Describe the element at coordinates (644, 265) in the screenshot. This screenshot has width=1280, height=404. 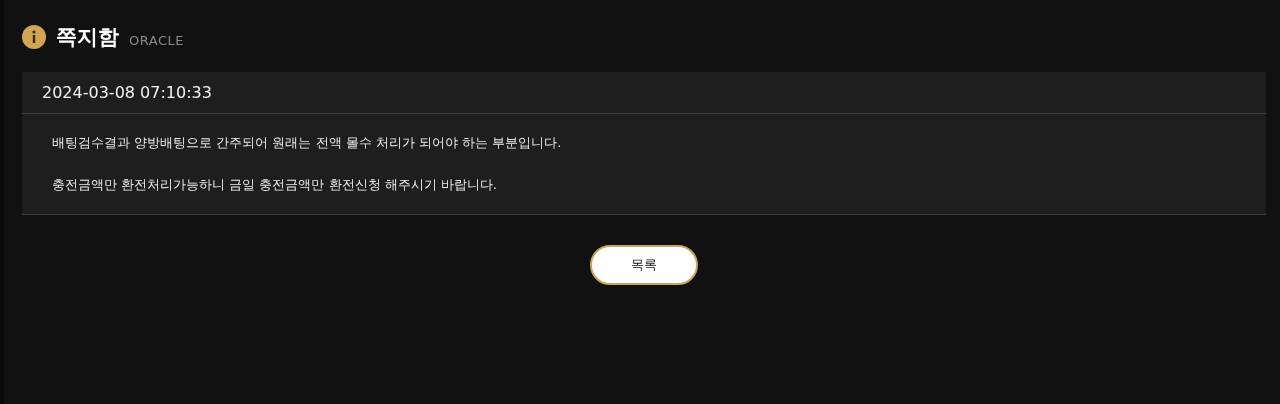
I see `list-button: 목록` at that location.